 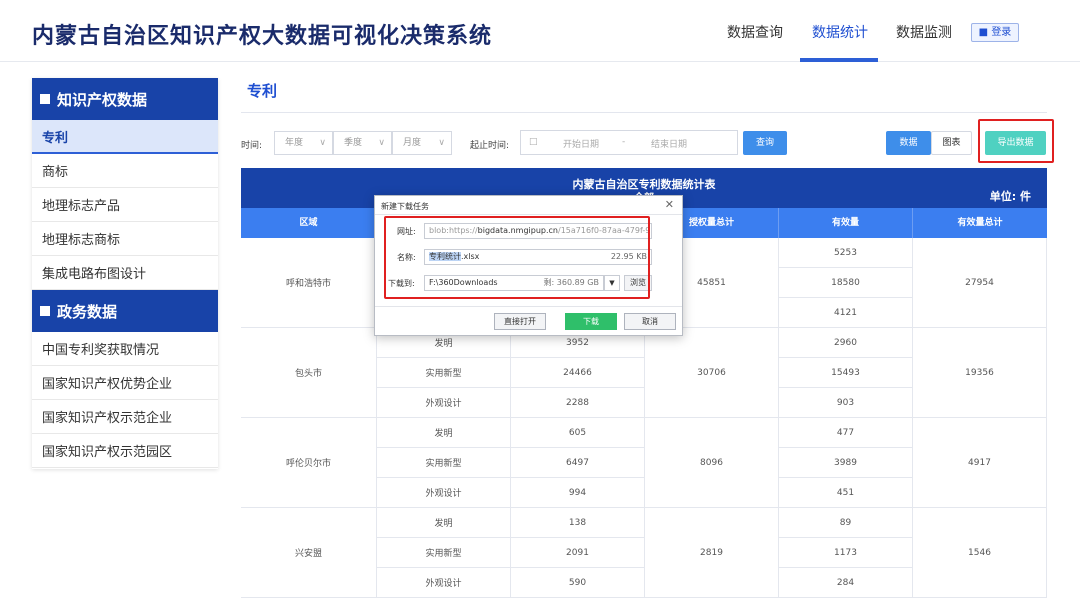 What do you see at coordinates (490, 146) in the screenshot?
I see `range-label: 起止时间:` at bounding box center [490, 146].